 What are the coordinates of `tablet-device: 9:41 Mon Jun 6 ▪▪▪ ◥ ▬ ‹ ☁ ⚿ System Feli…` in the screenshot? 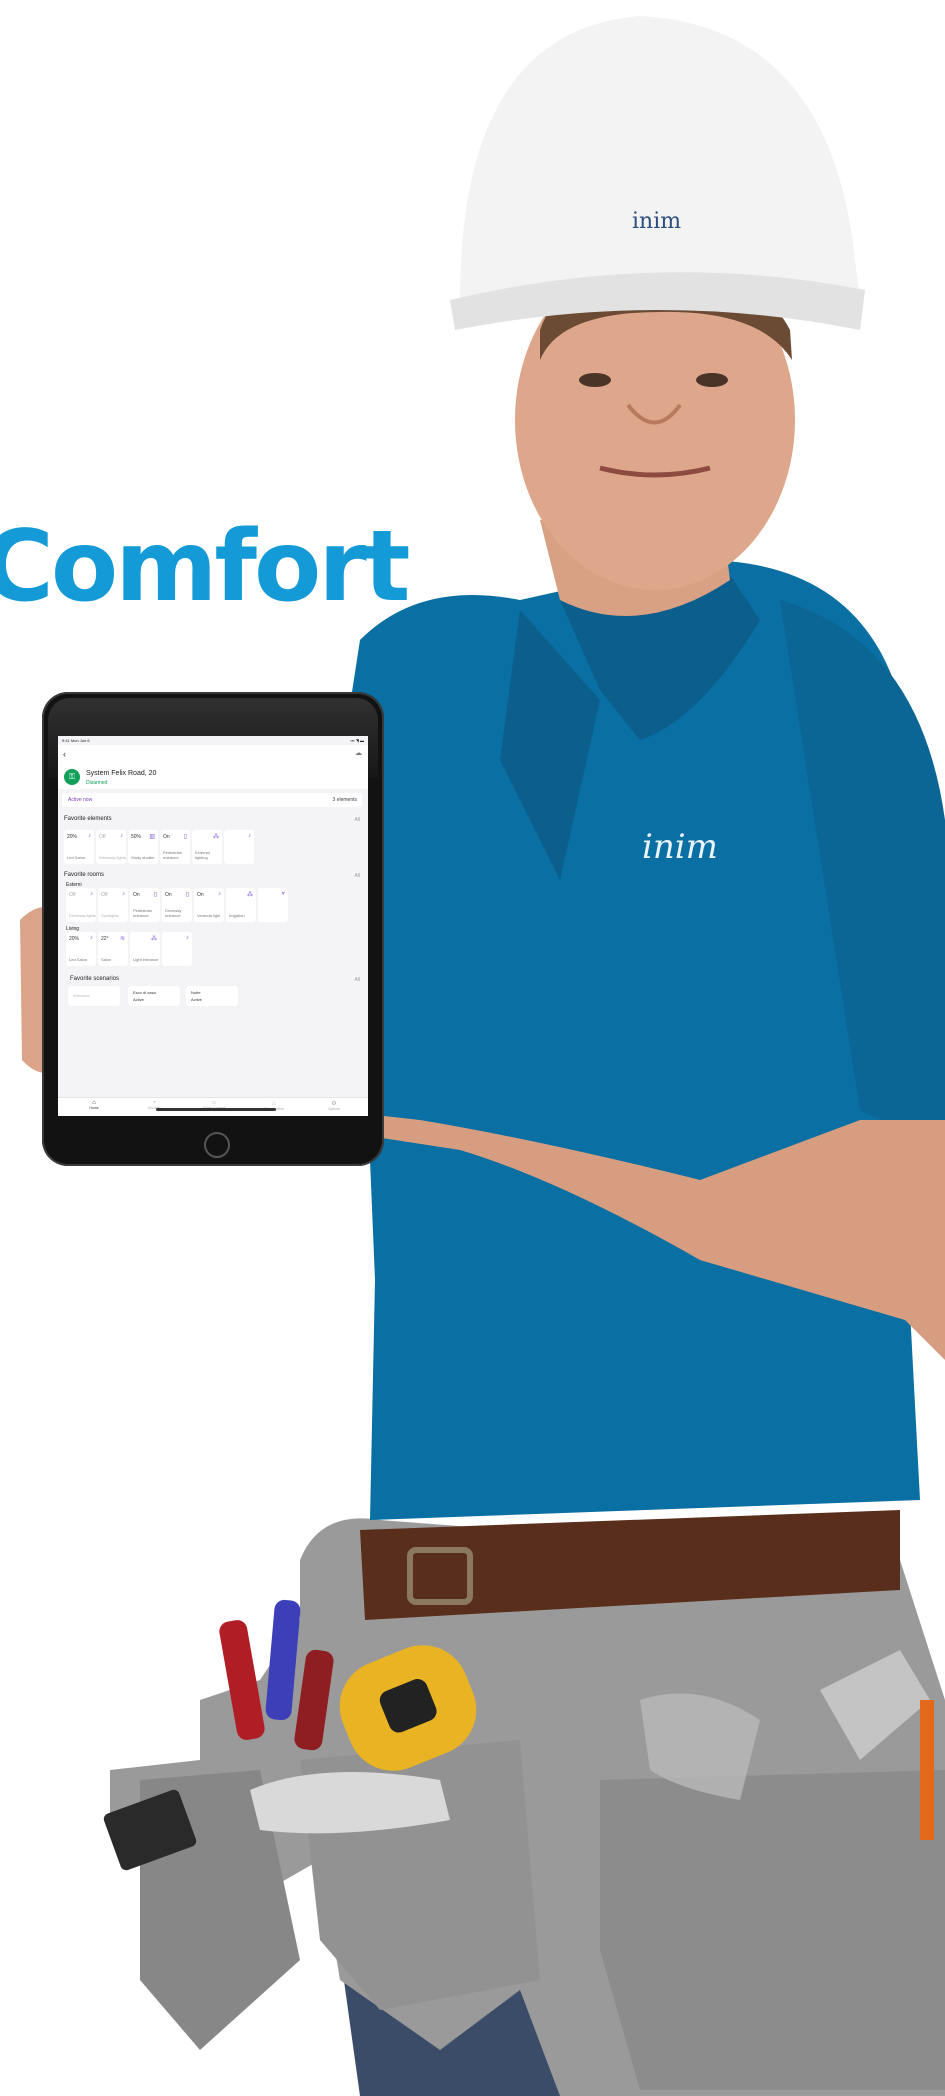 It's located at (213, 929).